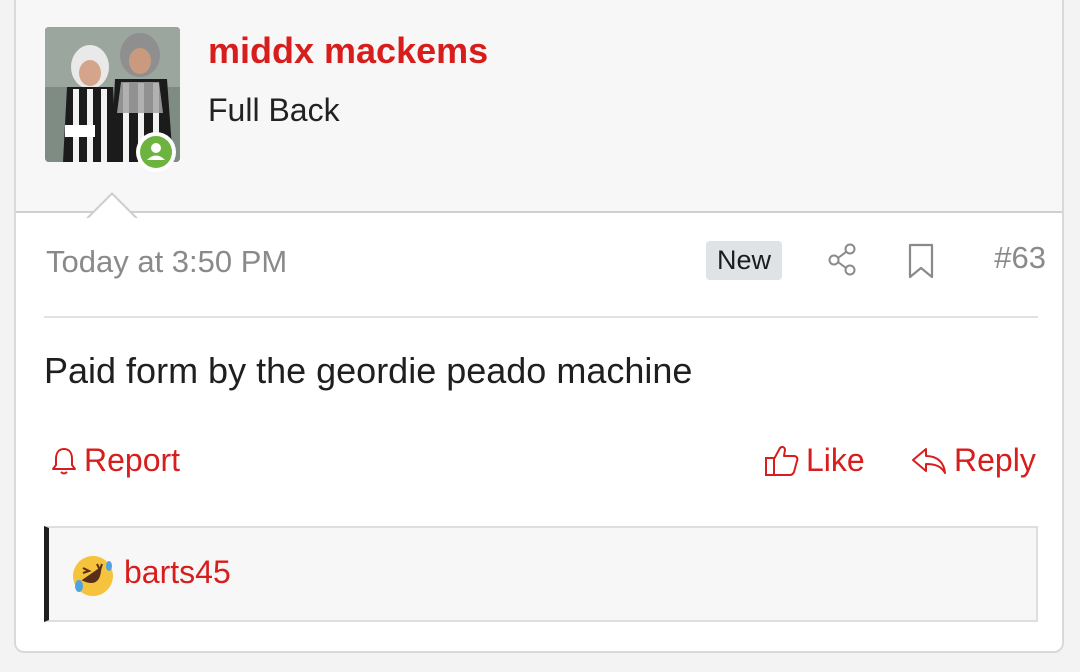 The image size is (1080, 672). What do you see at coordinates (835, 460) in the screenshot?
I see `like-label: Like` at bounding box center [835, 460].